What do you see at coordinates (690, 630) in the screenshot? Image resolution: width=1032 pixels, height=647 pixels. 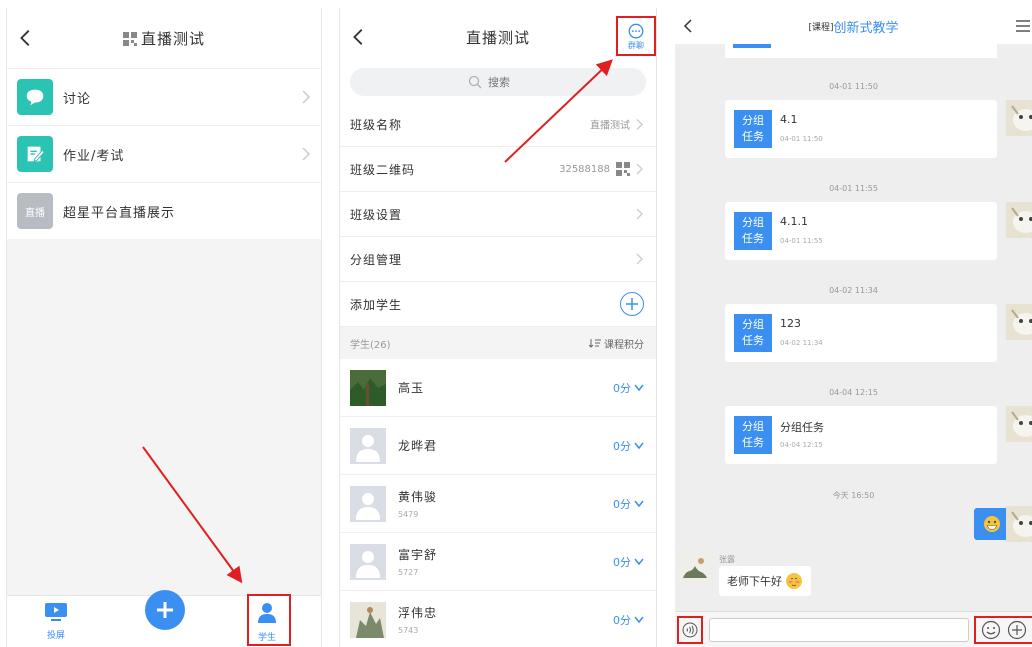 I see `voice-input-button` at bounding box center [690, 630].